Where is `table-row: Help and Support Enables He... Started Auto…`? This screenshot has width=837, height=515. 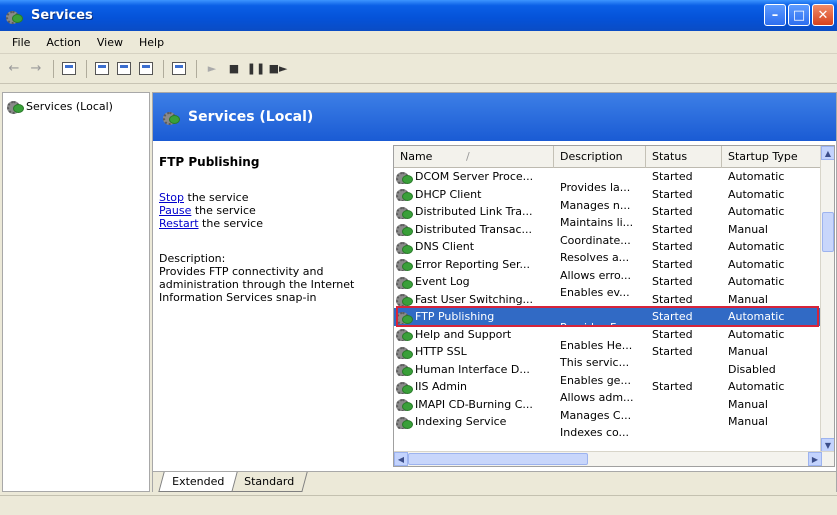 table-row: Help and Support Enables He... Started Auto… is located at coordinates (608, 339).